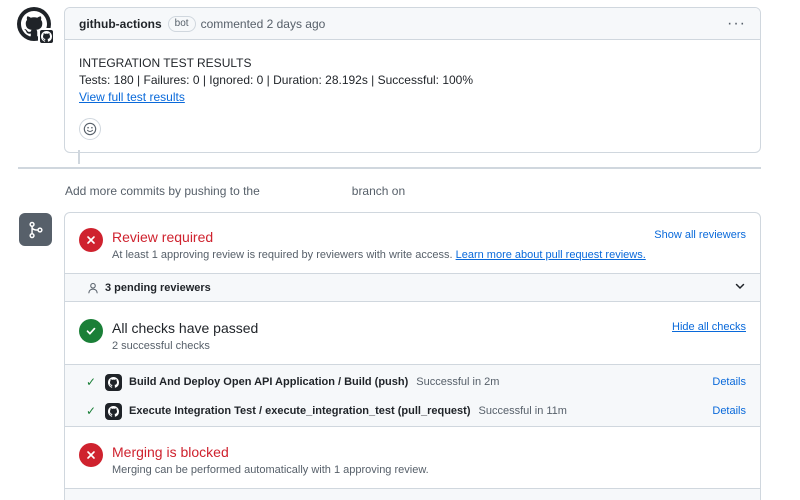 Image resolution: width=800 pixels, height=500 pixels. I want to click on view-full-test-results-link: View full test results, so click(132, 97).